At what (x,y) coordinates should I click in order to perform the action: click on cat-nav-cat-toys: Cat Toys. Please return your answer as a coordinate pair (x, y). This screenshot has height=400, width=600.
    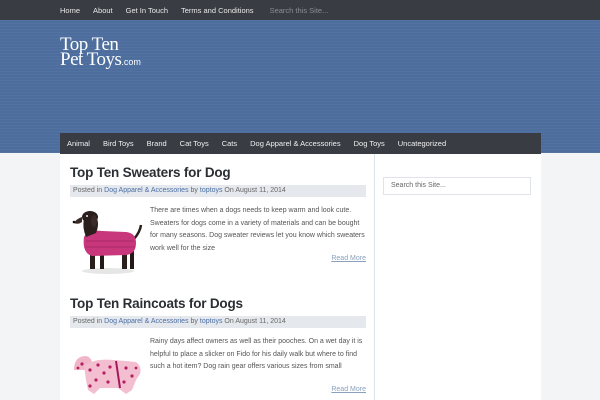
    Looking at the image, I should click on (194, 143).